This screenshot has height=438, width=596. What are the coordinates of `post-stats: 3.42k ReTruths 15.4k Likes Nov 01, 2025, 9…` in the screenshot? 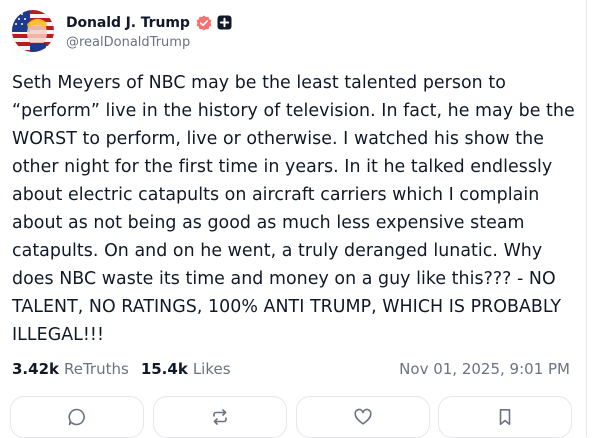 It's located at (291, 369).